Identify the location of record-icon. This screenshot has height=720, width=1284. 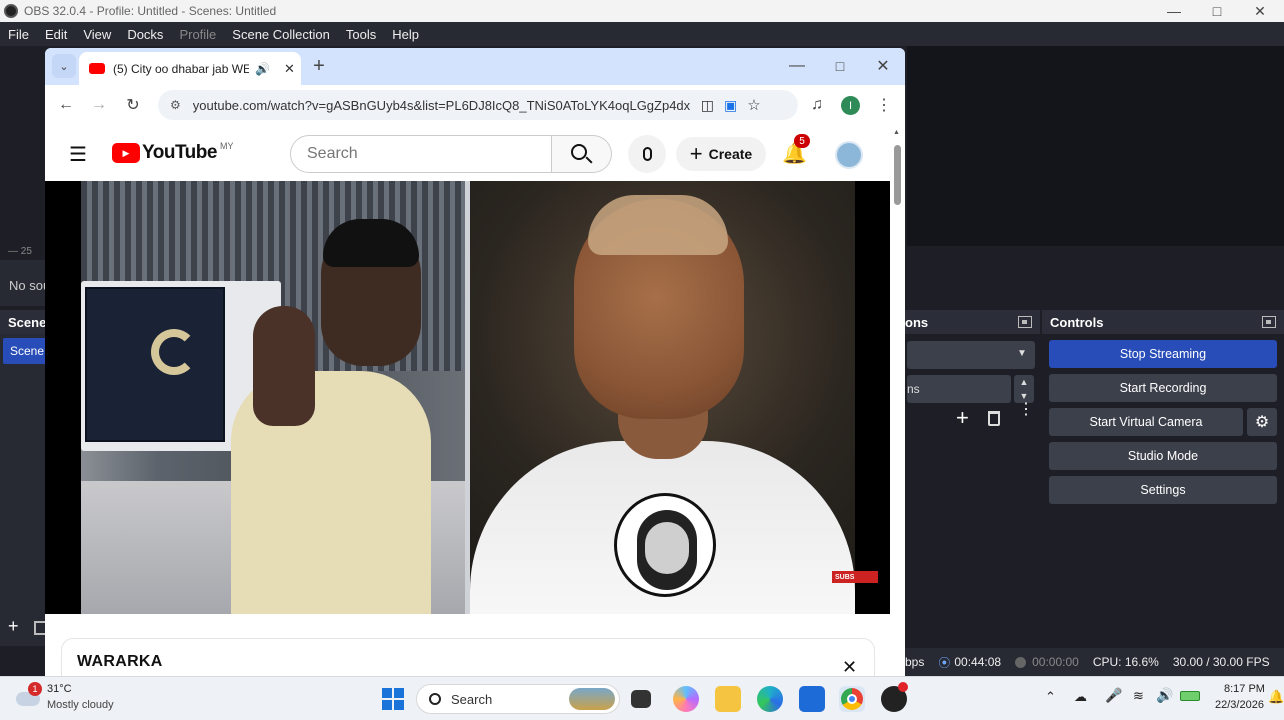
(1021, 662).